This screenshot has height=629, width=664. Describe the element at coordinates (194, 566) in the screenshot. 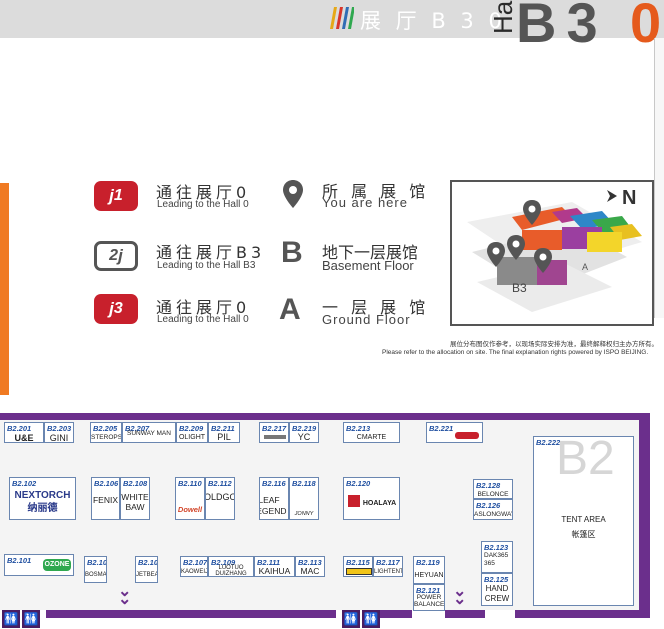

I see `booth-b2-107: B2.107 KAOWEIJIA` at that location.